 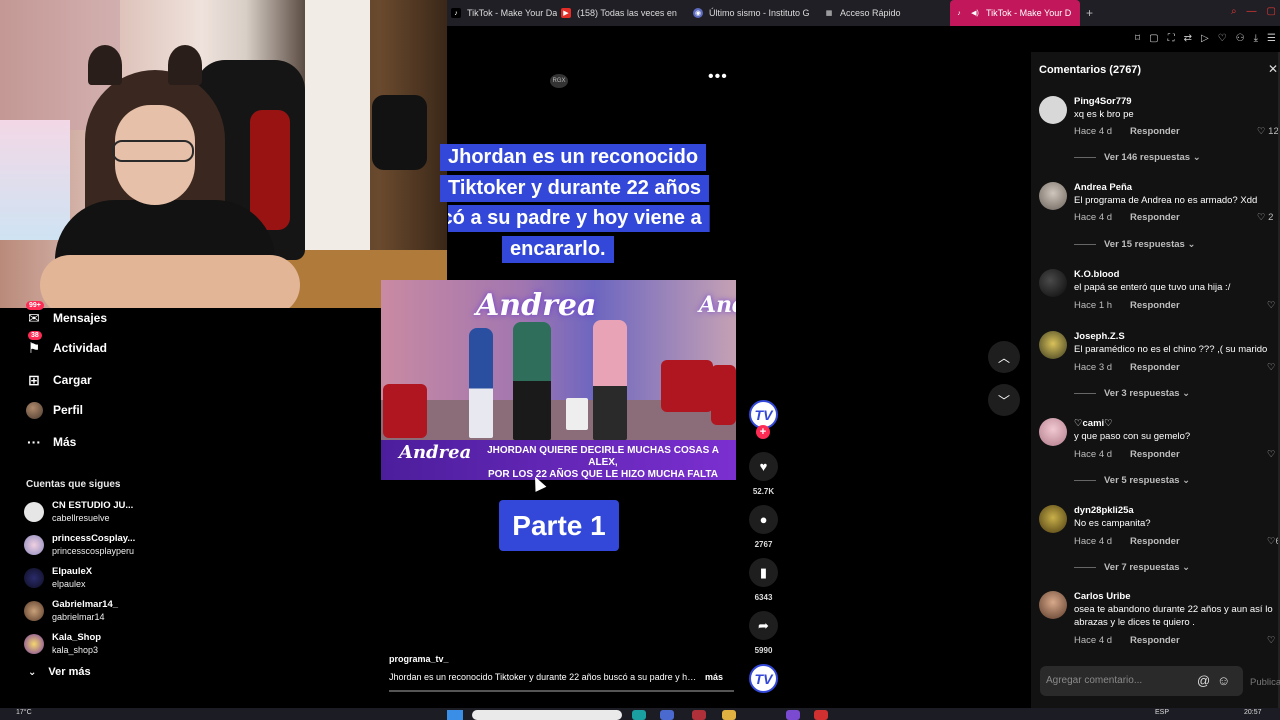 I want to click on comment-user: ♡cami♡, so click(x=1093, y=423).